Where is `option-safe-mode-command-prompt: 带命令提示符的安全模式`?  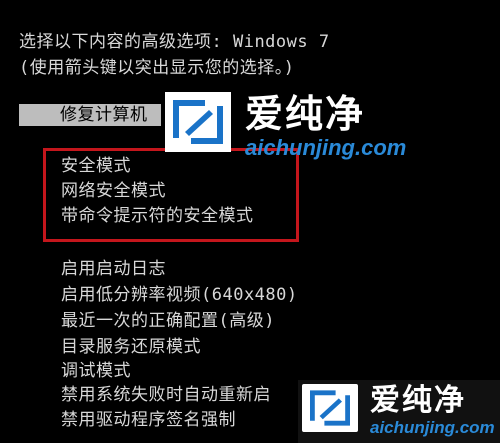 option-safe-mode-command-prompt: 带命令提示符的安全模式 is located at coordinates (157, 216).